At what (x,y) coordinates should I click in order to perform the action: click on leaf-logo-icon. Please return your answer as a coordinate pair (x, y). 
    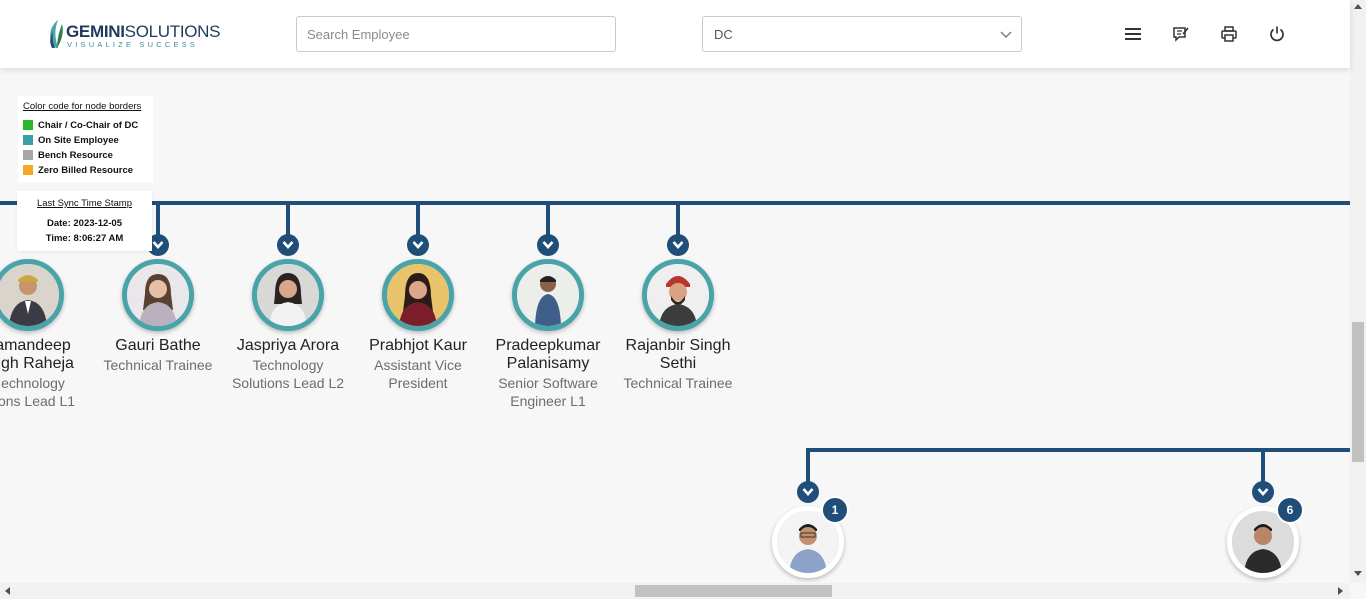
    Looking at the image, I should click on (56, 34).